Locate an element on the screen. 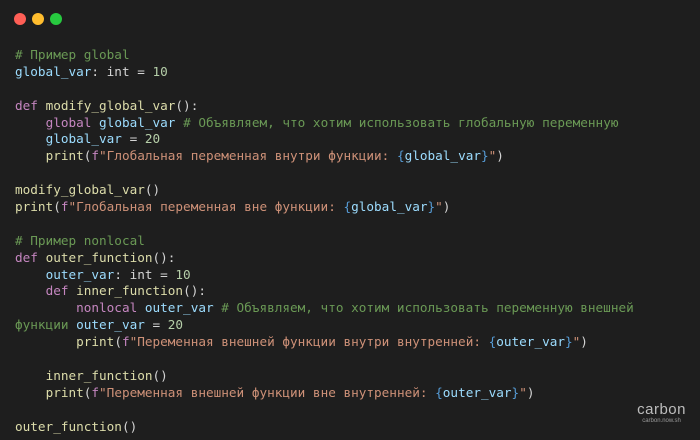 The image size is (700, 440). code-line: def modify_global_var(): is located at coordinates (324, 106).